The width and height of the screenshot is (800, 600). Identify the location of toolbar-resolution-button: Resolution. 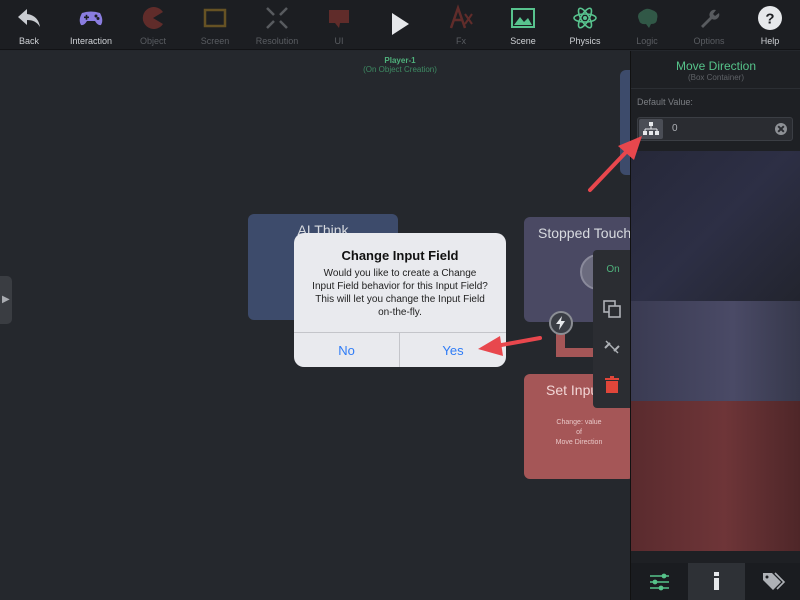
(277, 25).